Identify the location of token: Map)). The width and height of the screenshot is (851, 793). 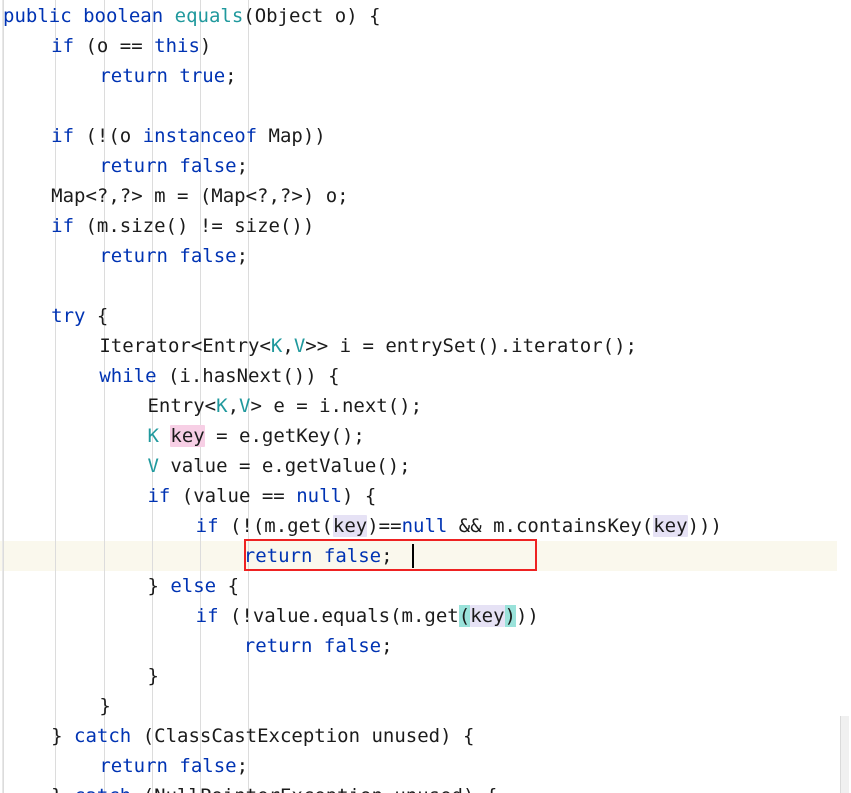
(291, 136).